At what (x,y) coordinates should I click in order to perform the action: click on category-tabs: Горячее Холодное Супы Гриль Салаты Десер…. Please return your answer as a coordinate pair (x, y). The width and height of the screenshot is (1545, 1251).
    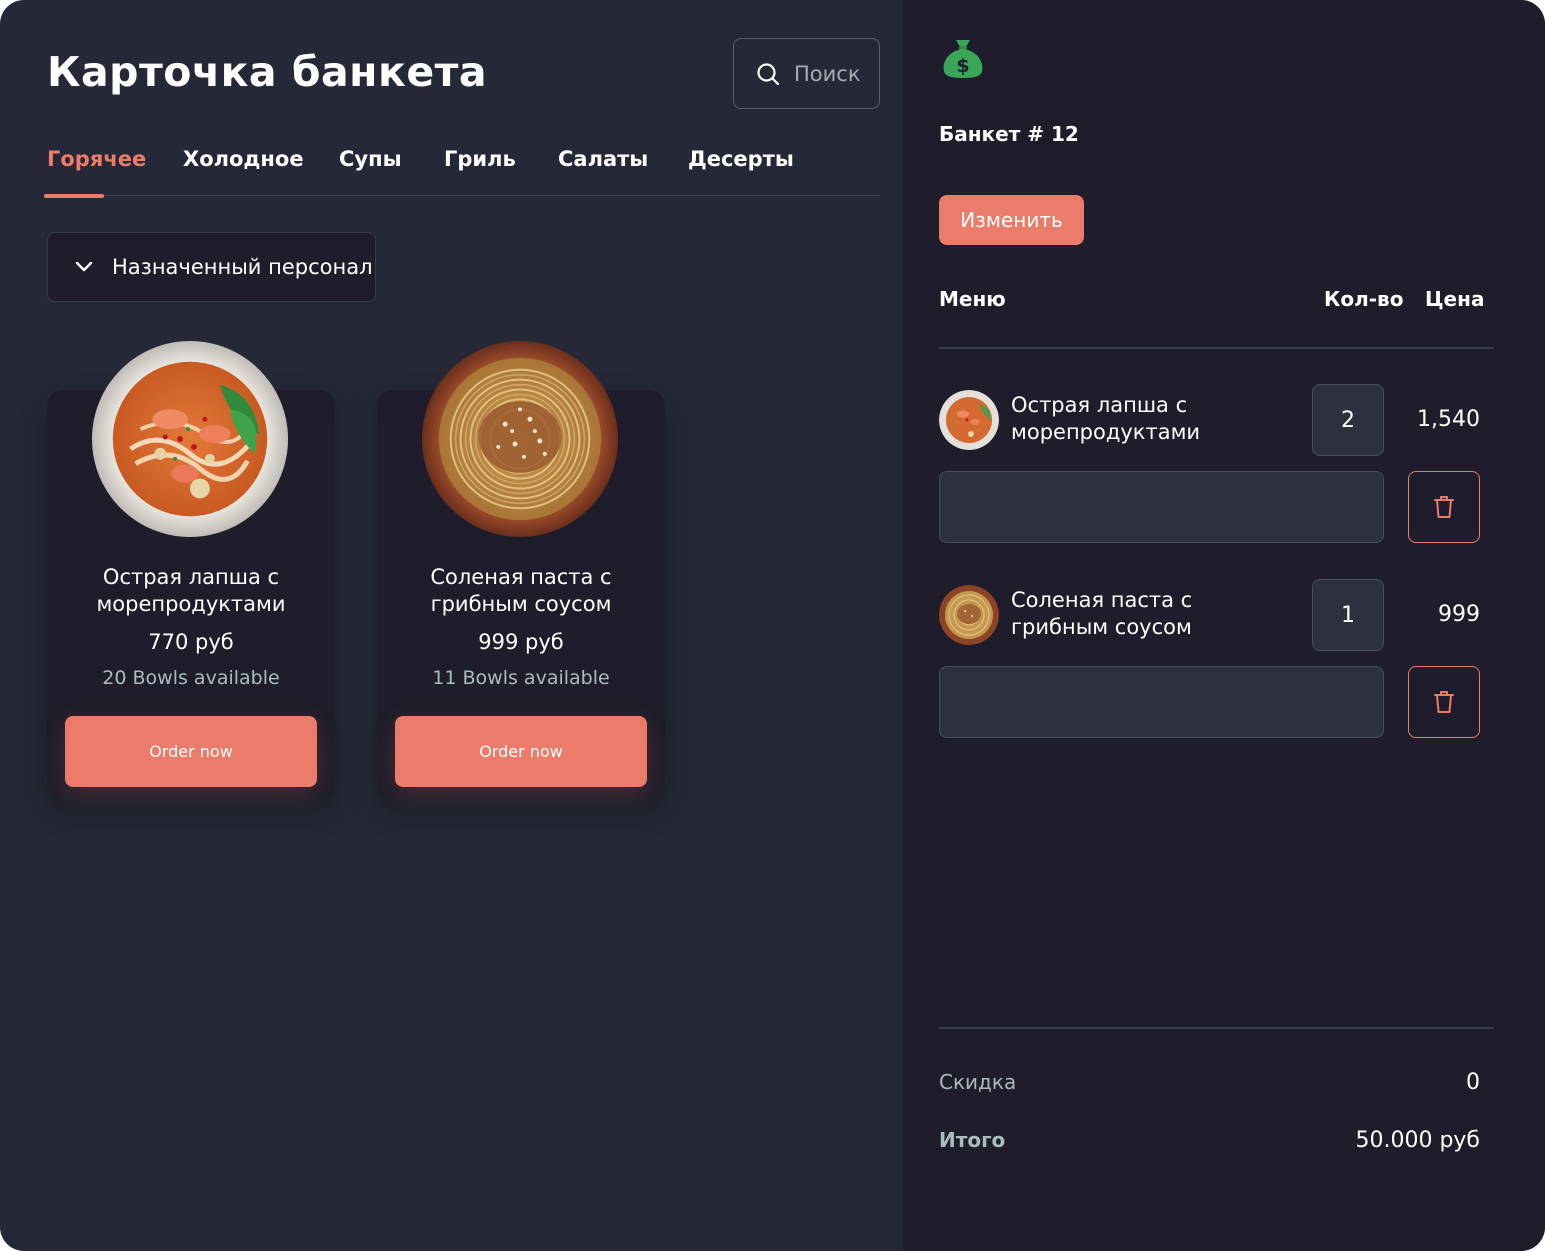
    Looking at the image, I should click on (462, 169).